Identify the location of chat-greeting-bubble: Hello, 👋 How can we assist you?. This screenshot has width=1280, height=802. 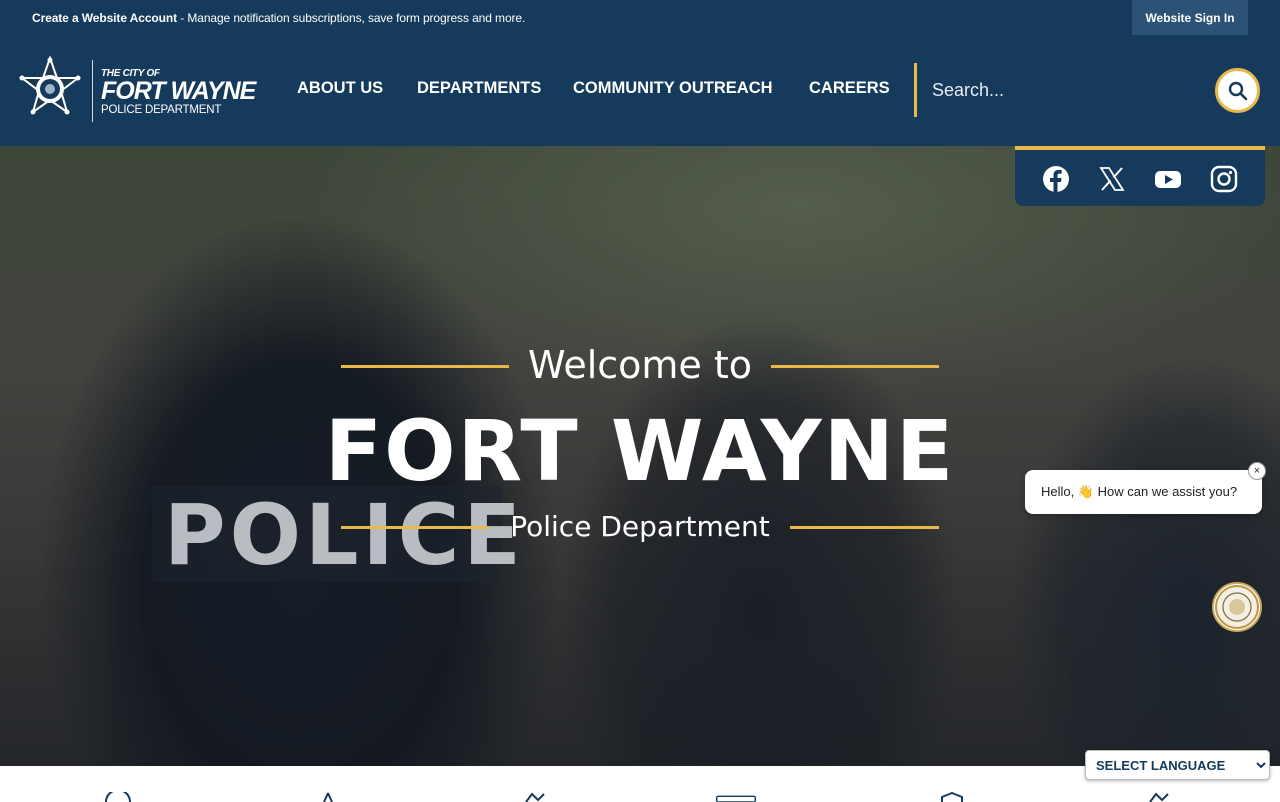
(1143, 492).